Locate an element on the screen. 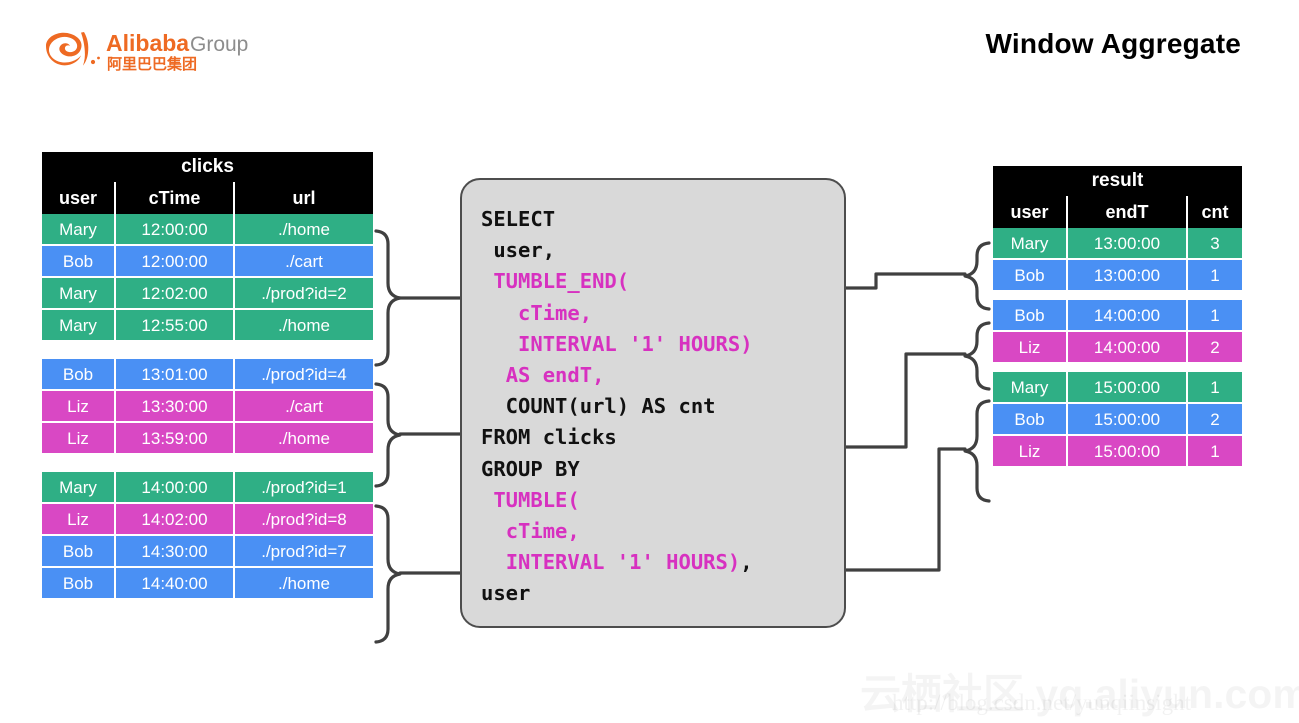  table-row: Mary 14:00:00 ./prod?id=1 is located at coordinates (207, 488).